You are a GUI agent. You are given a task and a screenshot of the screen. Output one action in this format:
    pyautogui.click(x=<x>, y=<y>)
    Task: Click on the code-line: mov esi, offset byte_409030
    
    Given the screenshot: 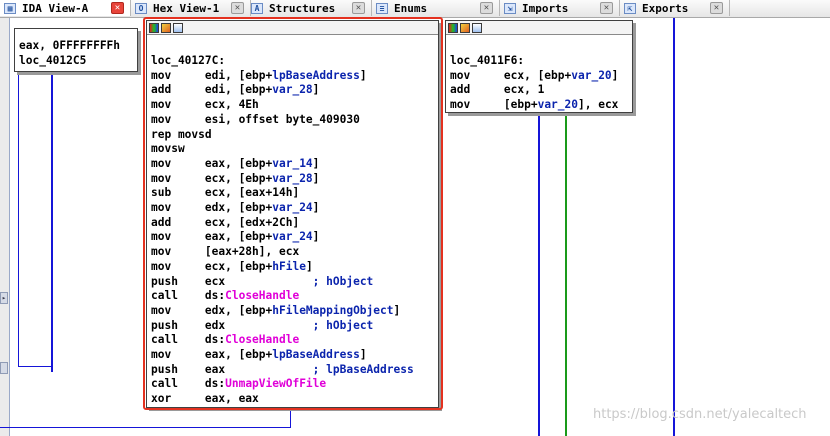 What is the action you would take?
    pyautogui.click(x=294, y=120)
    